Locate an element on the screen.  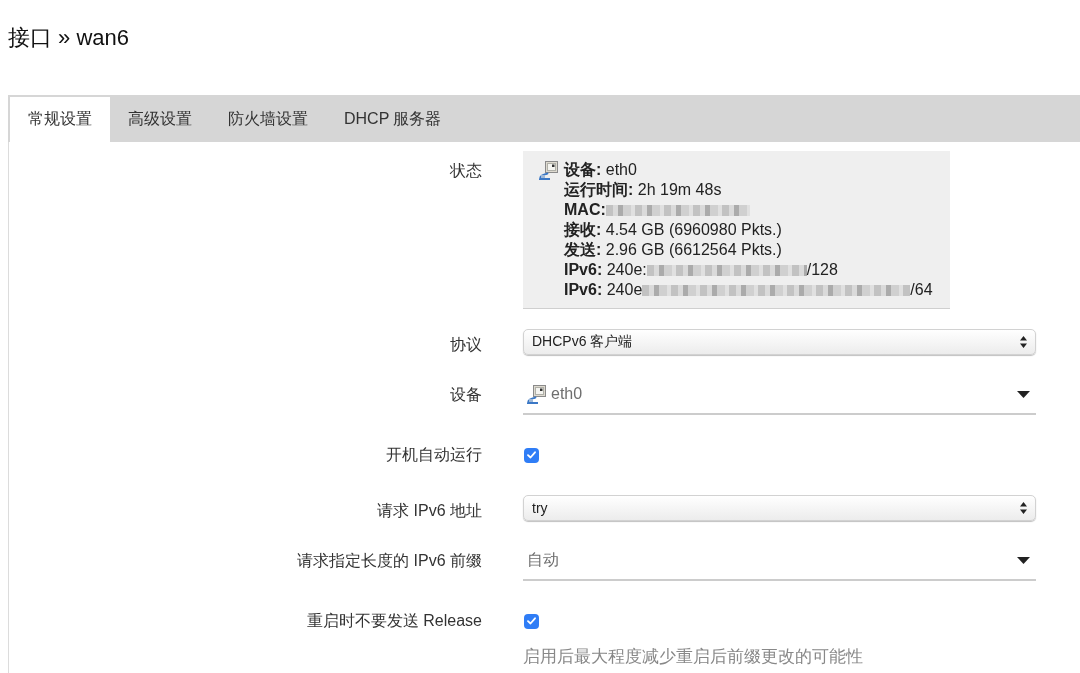
select-field: try is located at coordinates (779, 508).